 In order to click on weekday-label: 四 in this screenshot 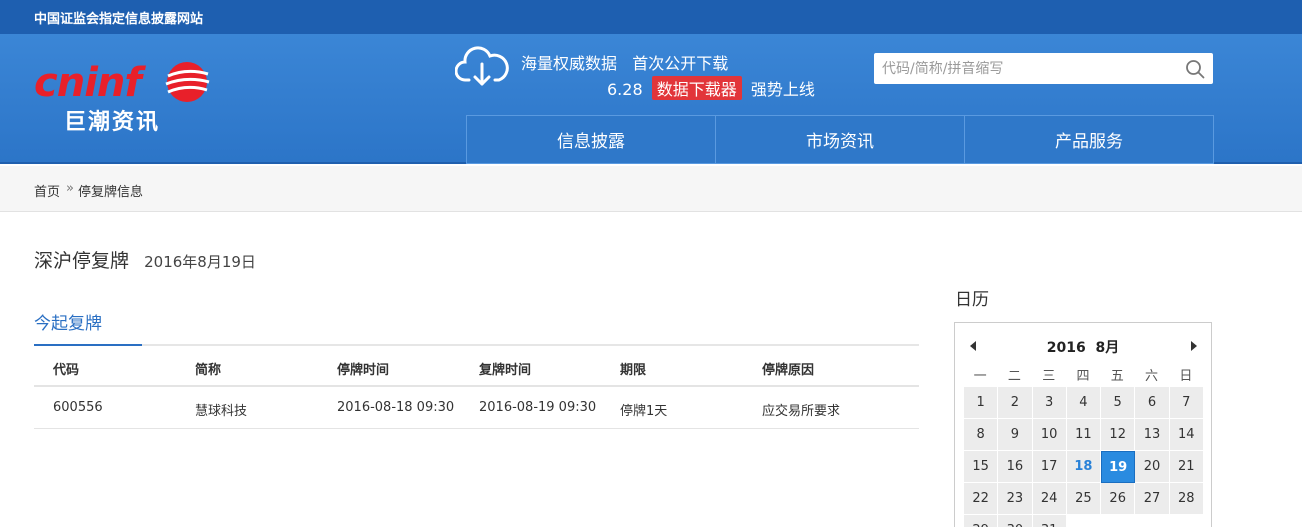, I will do `click(1083, 376)`.